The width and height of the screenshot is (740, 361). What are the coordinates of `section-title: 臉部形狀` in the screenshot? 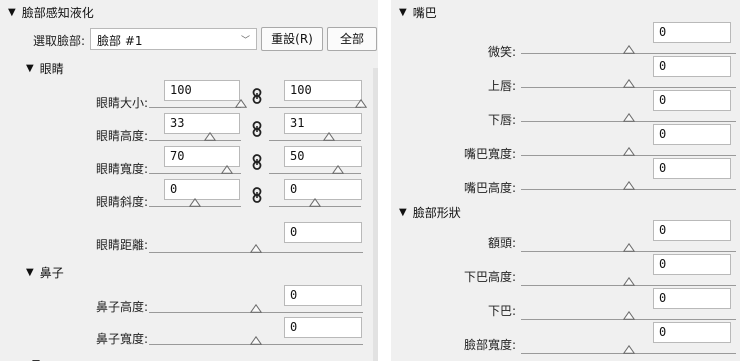 It's located at (436, 213).